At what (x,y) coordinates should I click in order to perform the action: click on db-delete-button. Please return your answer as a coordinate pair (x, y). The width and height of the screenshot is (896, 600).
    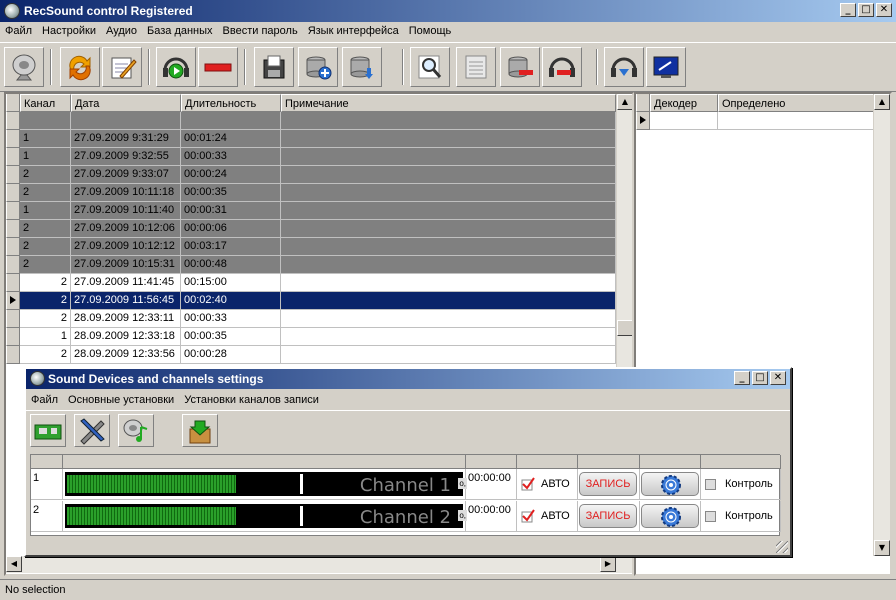
    Looking at the image, I should click on (520, 67).